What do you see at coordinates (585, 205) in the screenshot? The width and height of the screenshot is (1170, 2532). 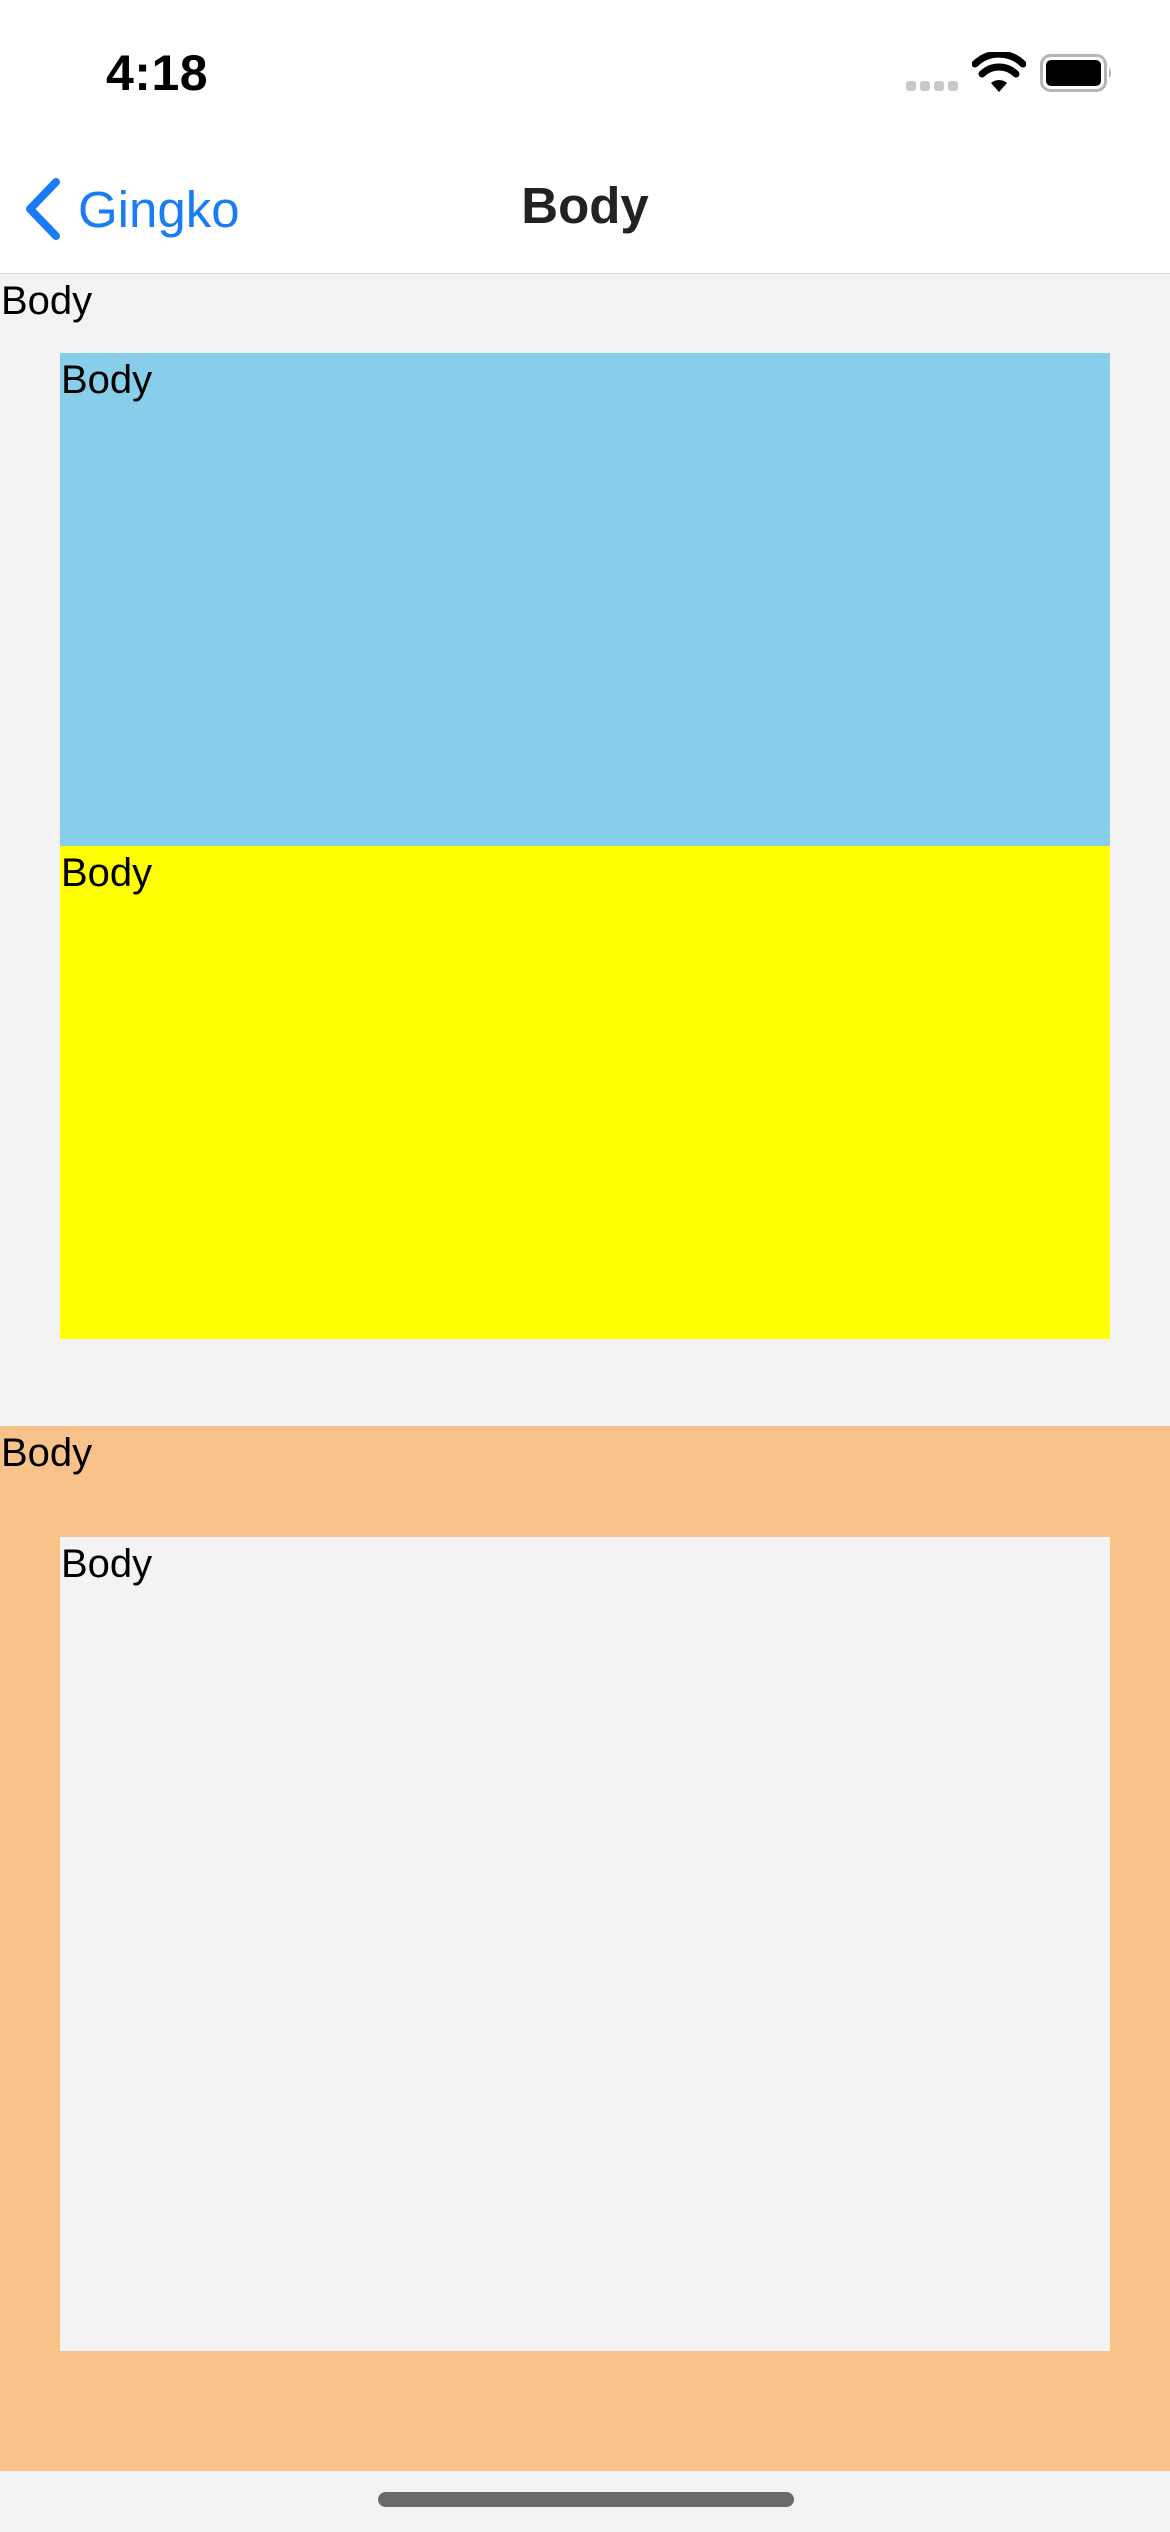 I see `page-title: Body` at bounding box center [585, 205].